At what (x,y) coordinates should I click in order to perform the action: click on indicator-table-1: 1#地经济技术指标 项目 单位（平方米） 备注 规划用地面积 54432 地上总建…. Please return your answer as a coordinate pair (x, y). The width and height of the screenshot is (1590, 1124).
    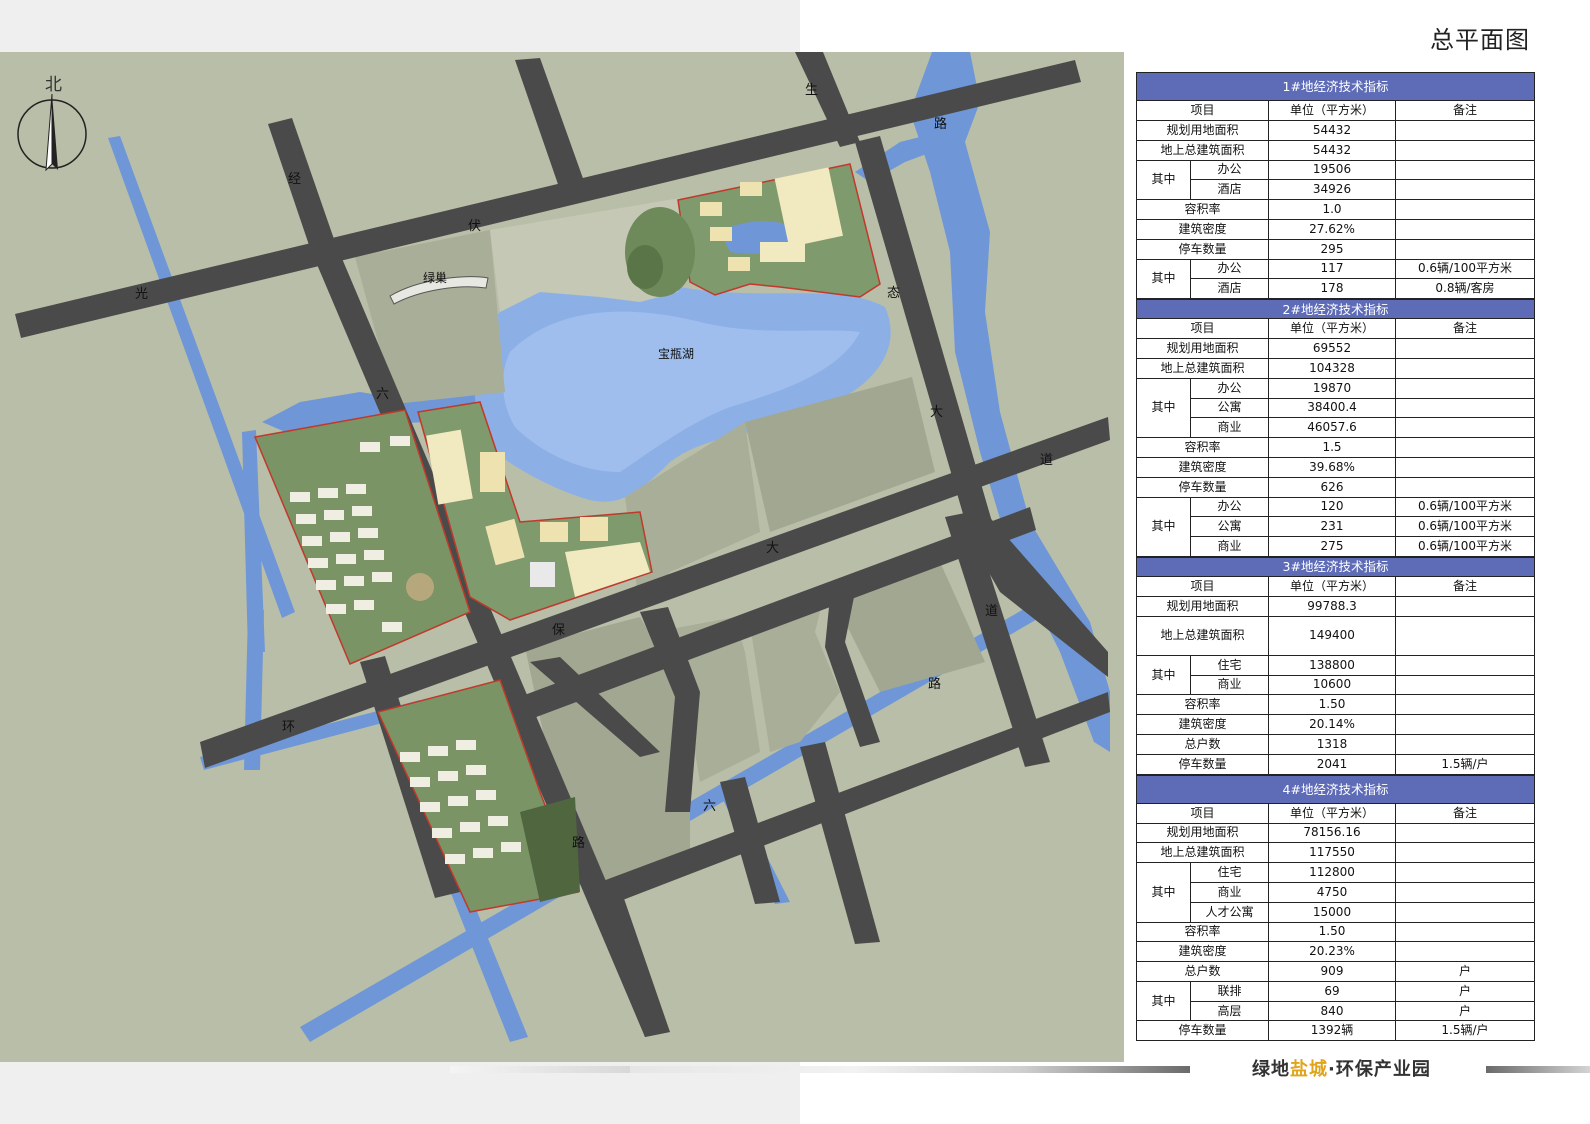
    Looking at the image, I should click on (1335, 186).